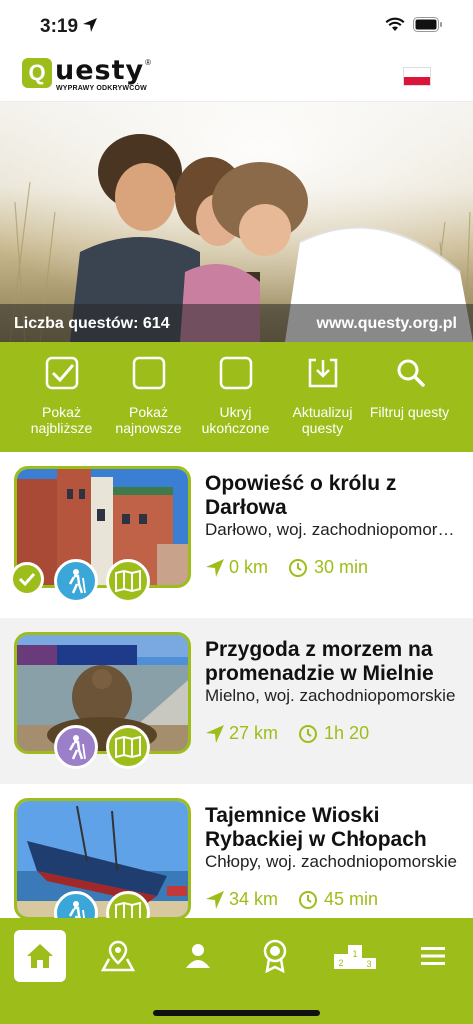  I want to click on home-indicator, so click(236, 1013).